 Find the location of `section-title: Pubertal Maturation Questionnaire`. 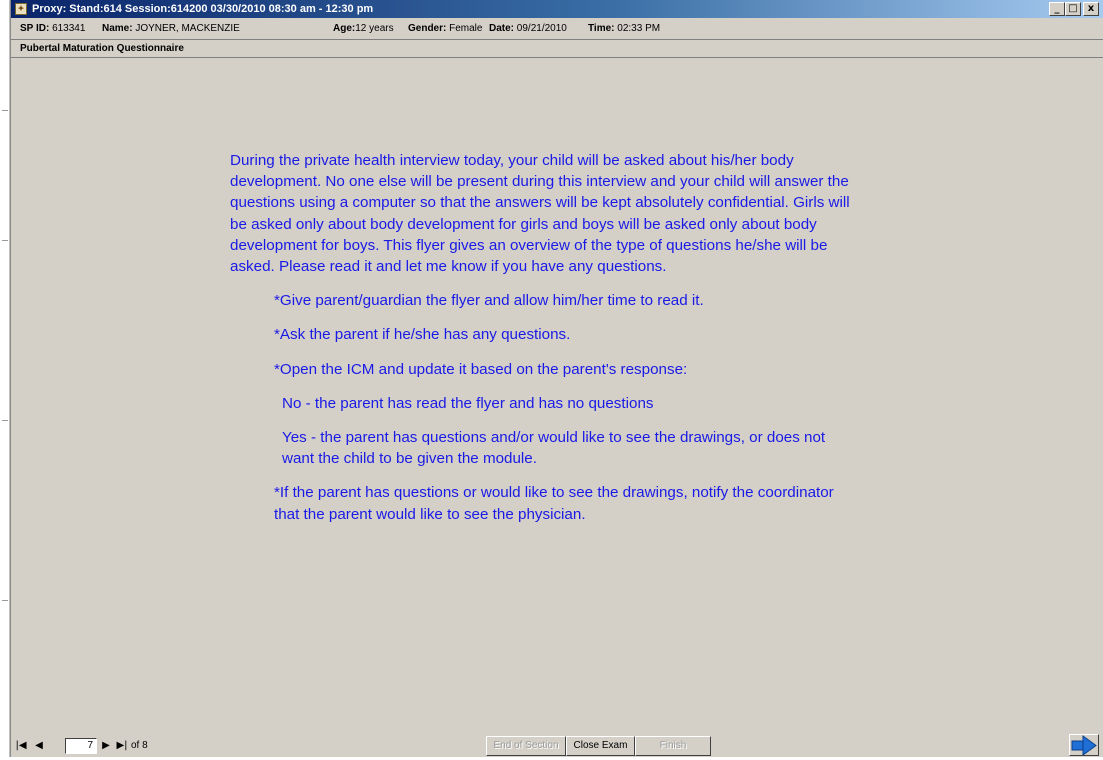

section-title: Pubertal Maturation Questionnaire is located at coordinates (557, 49).